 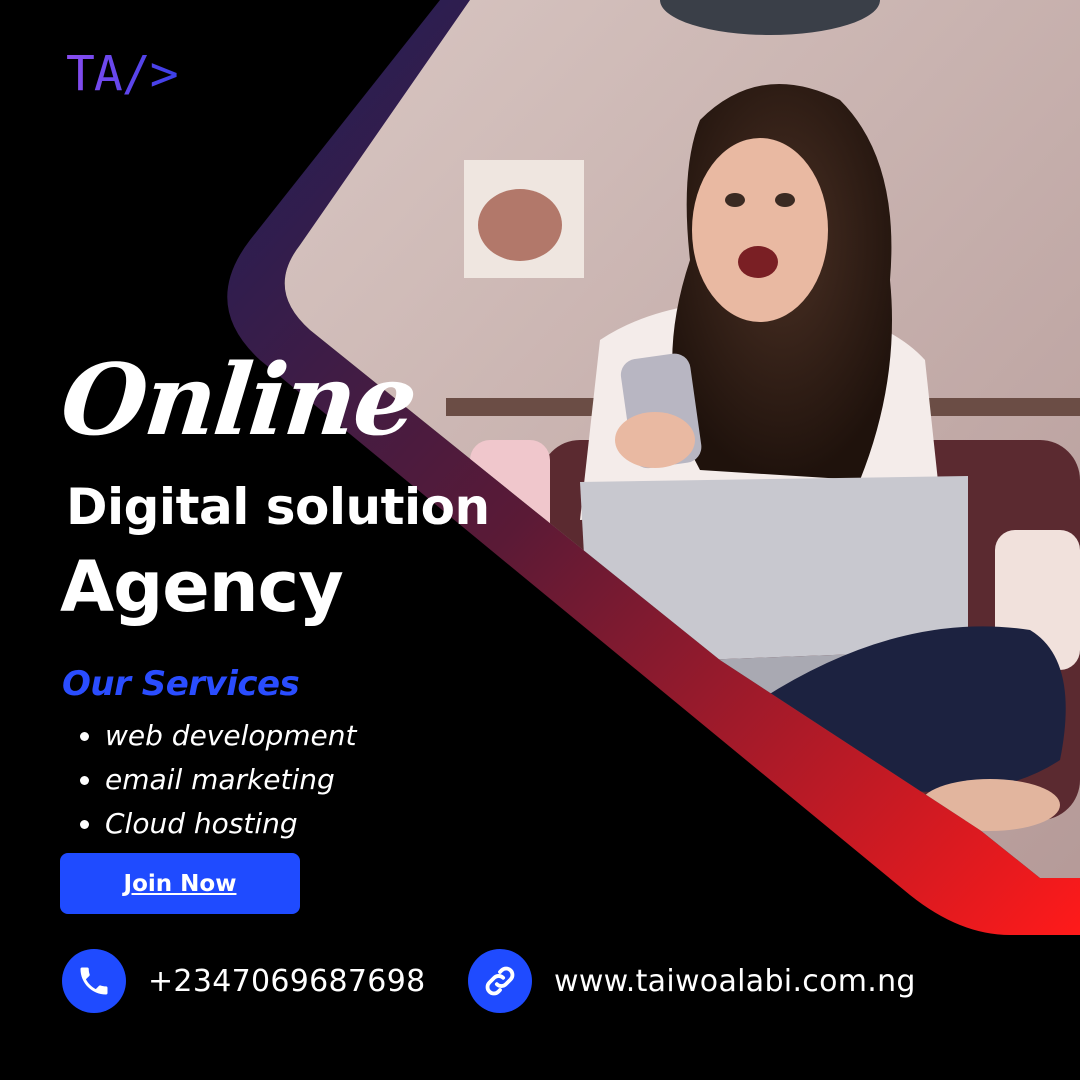 I want to click on logo-text: TA/>, so click(x=122, y=74).